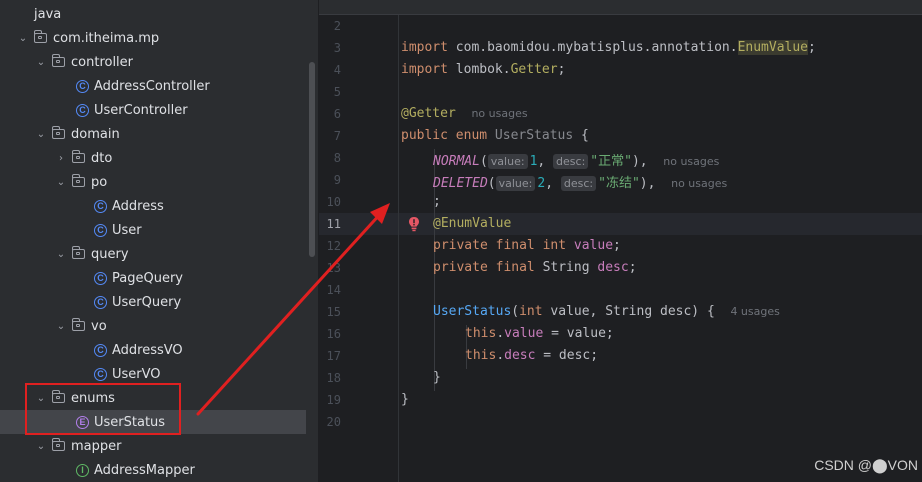  Describe the element at coordinates (531, 355) in the screenshot. I see `code-line-17: this.desc = desc;` at that location.